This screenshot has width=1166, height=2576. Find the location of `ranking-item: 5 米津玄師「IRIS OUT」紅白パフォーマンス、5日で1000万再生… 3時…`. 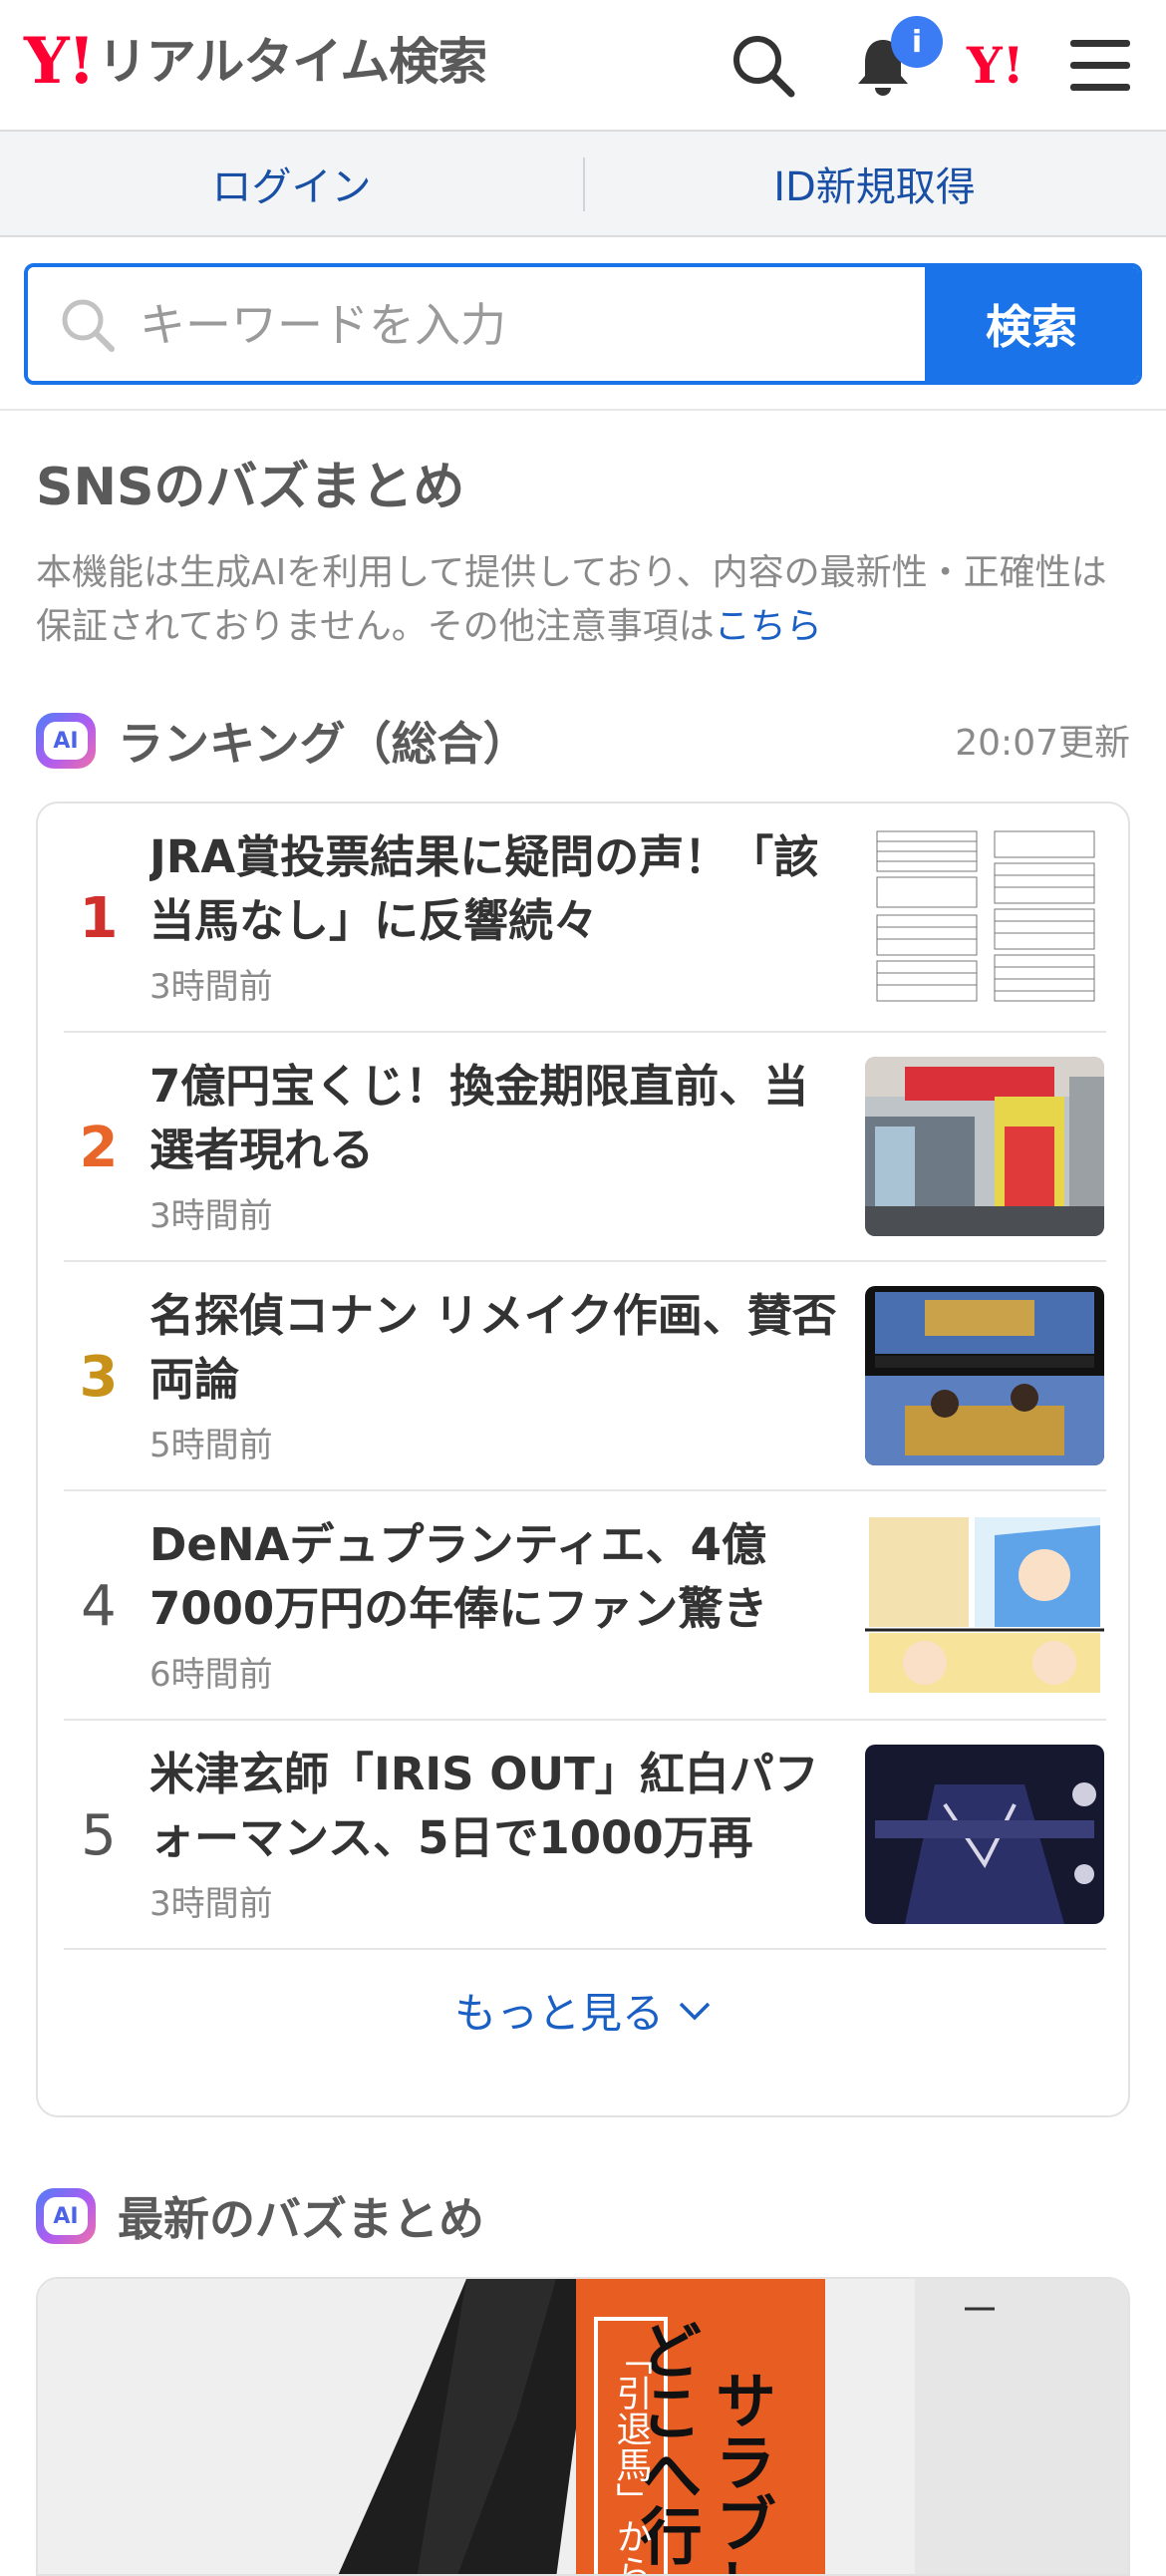

ranking-item: 5 米津玄師「IRIS OUT」紅白パフォーマンス、5日で1000万再生… 3時… is located at coordinates (585, 1835).